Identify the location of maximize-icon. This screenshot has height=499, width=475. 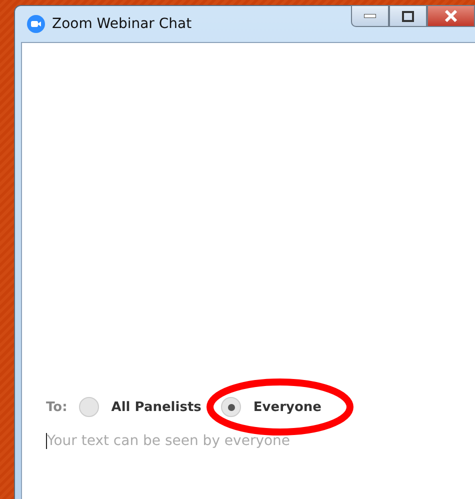
(408, 16).